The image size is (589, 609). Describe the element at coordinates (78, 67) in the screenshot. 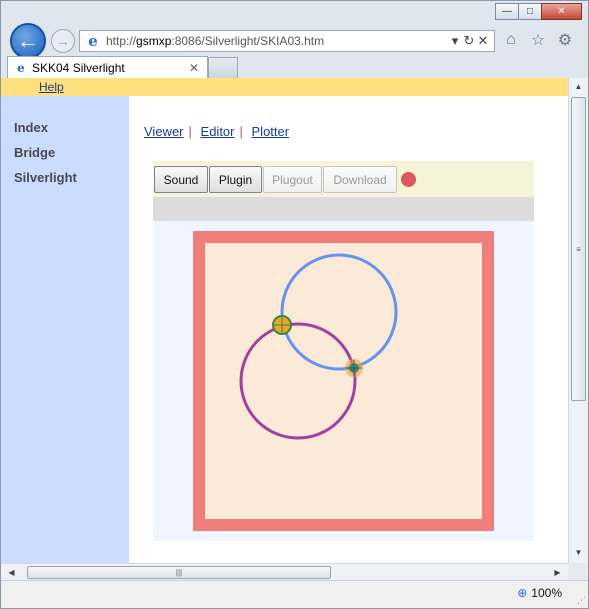

I see `tab-title: SKK04 Silverlight` at that location.